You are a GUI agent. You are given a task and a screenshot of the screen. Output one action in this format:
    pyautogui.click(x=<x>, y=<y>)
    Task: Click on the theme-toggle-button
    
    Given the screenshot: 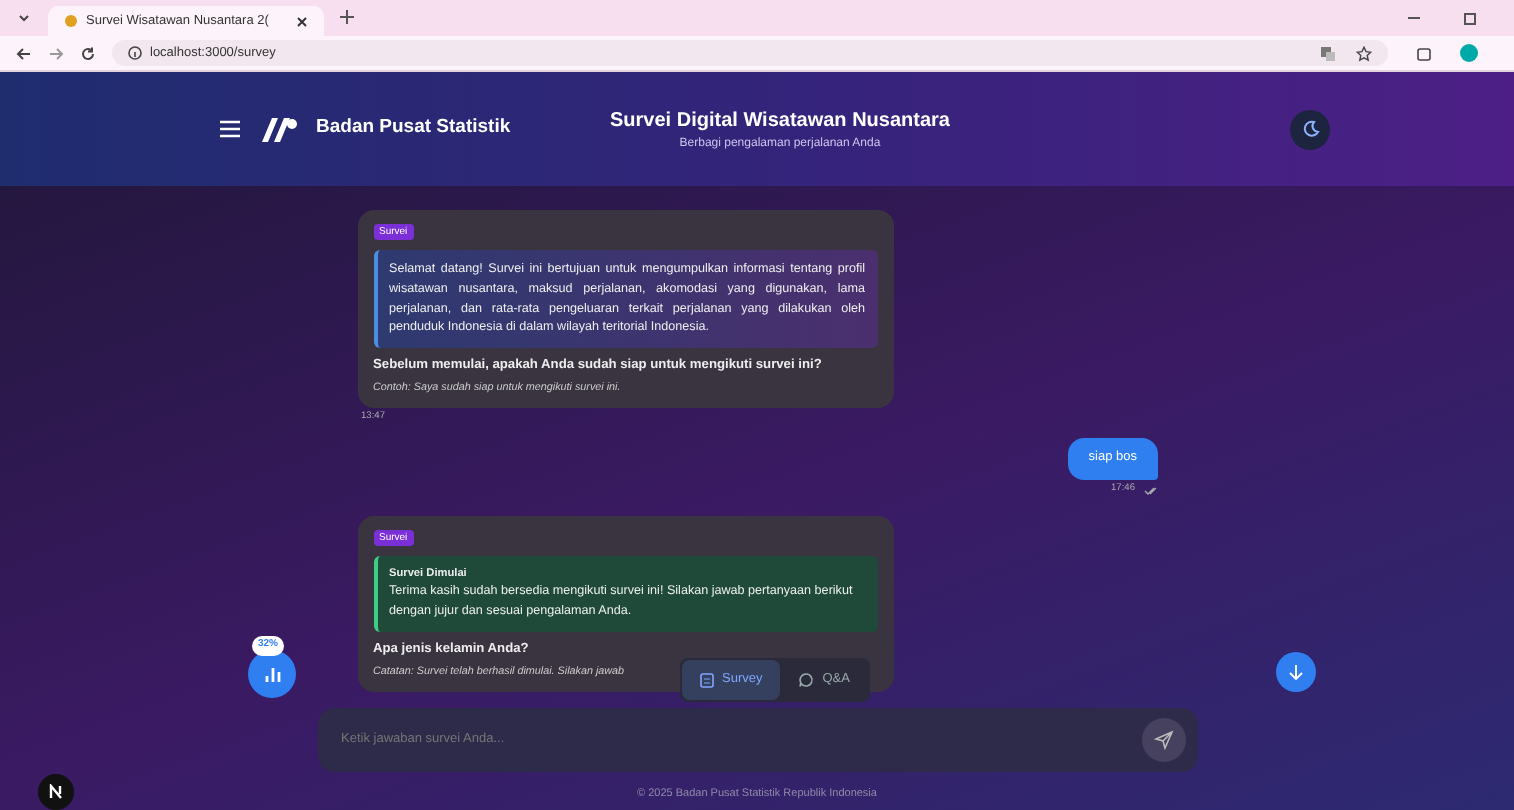 What is the action you would take?
    pyautogui.click(x=1310, y=129)
    